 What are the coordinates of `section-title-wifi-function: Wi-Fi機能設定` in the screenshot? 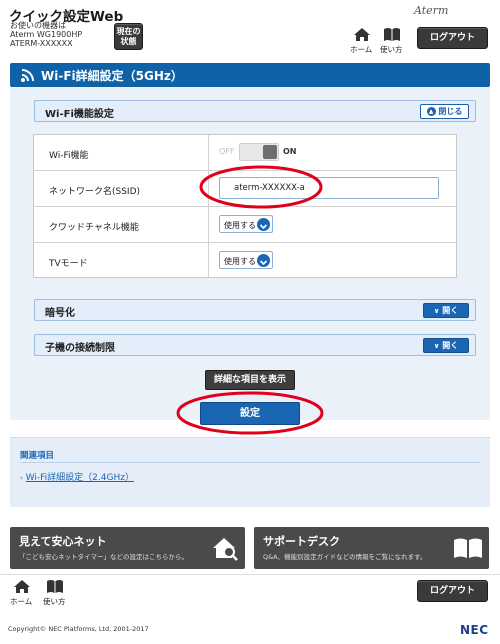 It's located at (79, 114).